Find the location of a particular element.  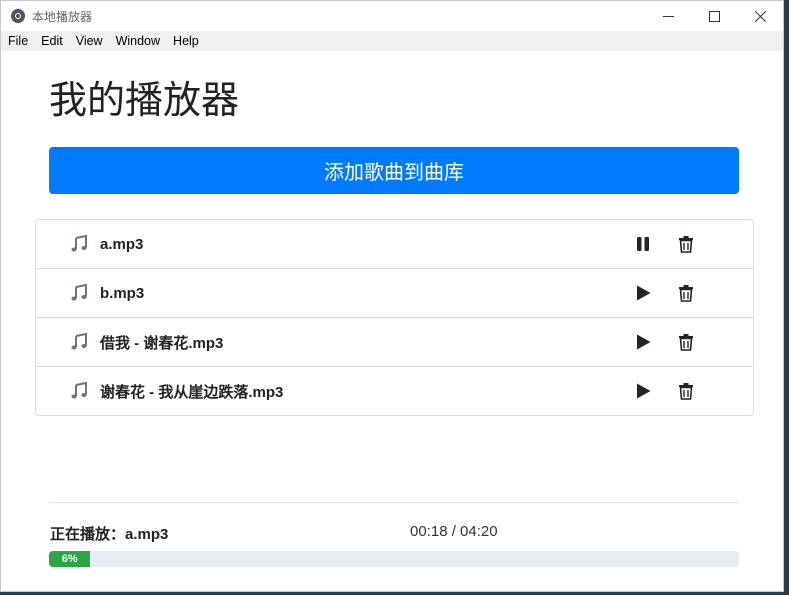

close-button is located at coordinates (760, 16).